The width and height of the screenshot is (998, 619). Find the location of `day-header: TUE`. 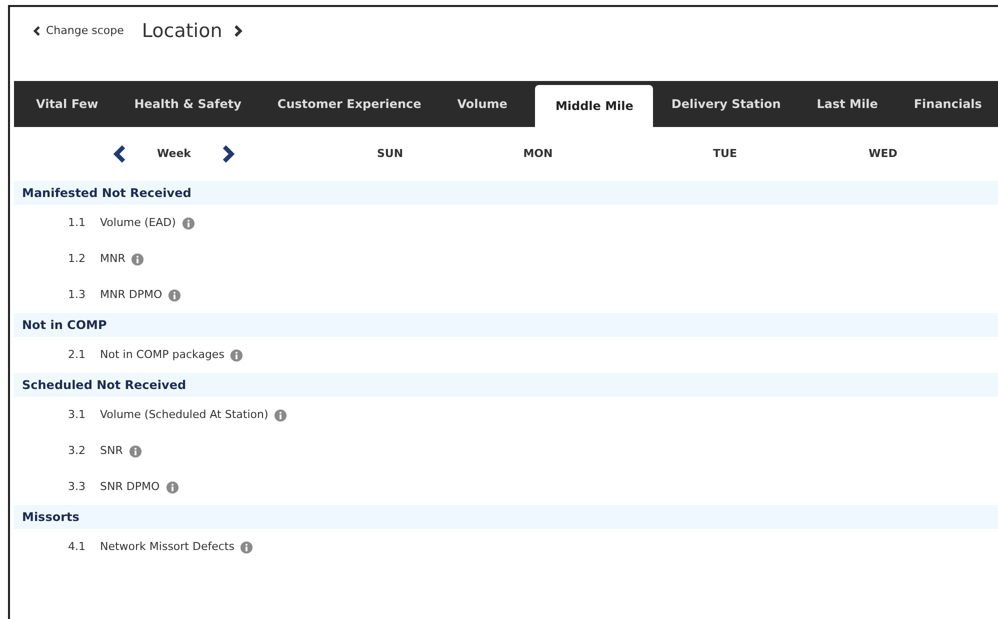

day-header: TUE is located at coordinates (725, 154).